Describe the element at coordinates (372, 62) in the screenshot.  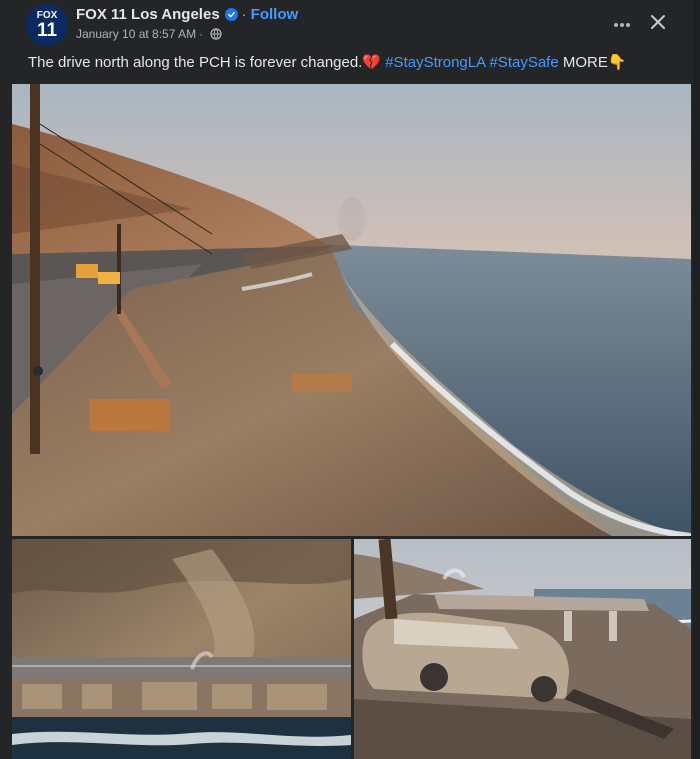
I see `broken-heart-emoji: 💔` at that location.